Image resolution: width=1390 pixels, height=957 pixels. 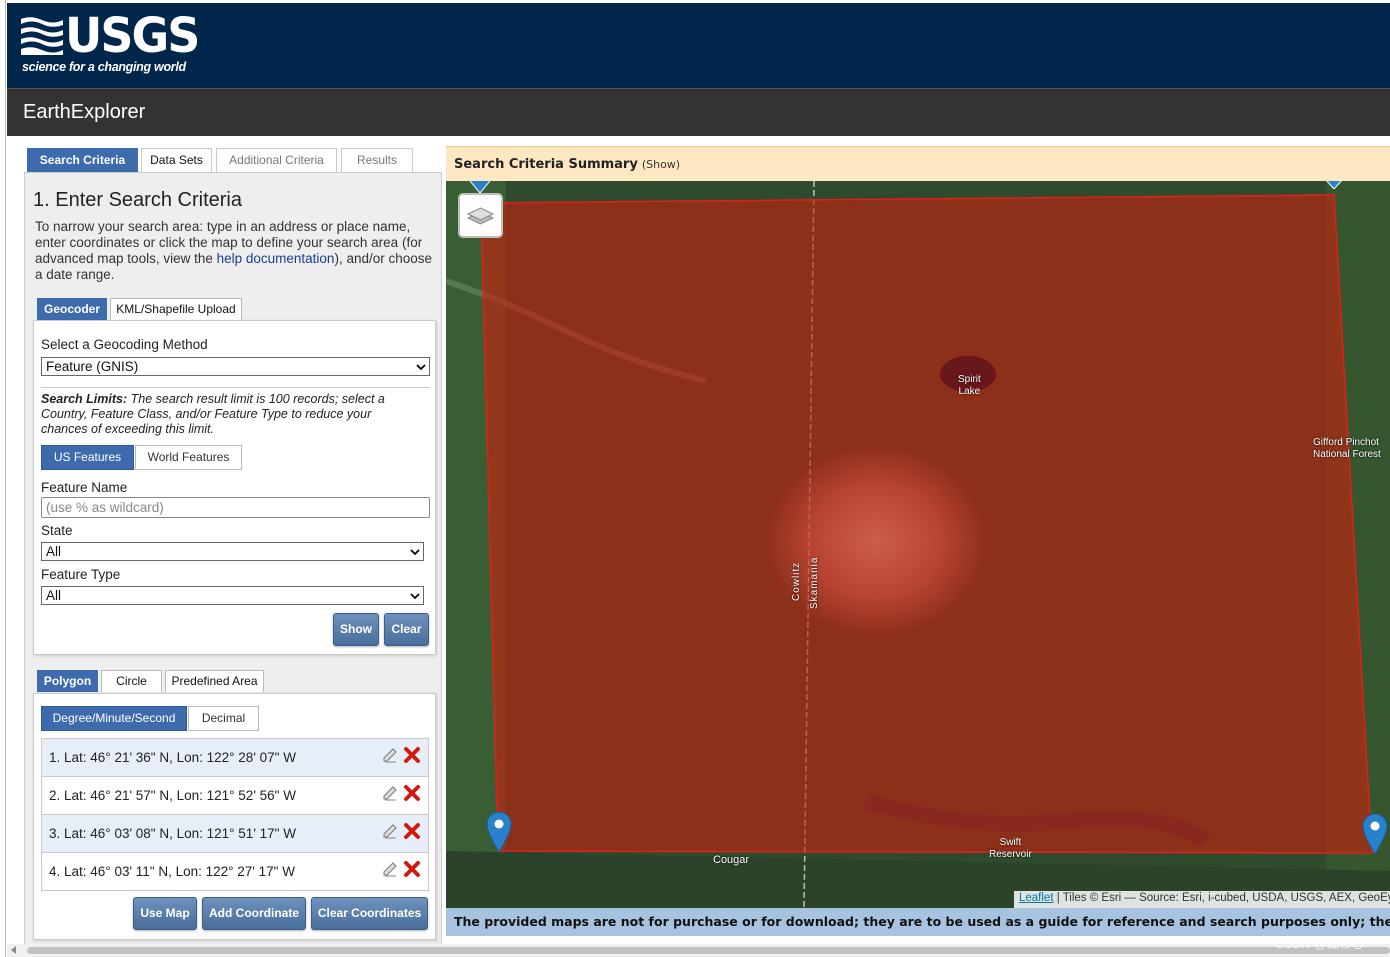 I want to click on frame-left, so click(x=3, y=478).